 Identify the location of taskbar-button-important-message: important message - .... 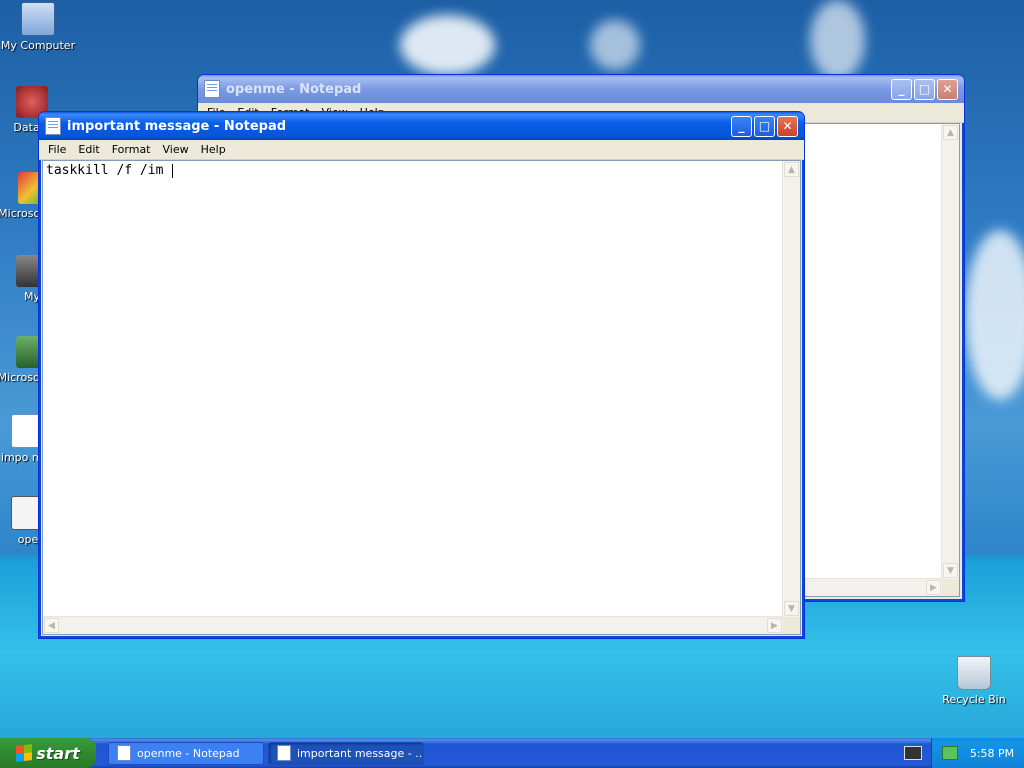
(346, 753).